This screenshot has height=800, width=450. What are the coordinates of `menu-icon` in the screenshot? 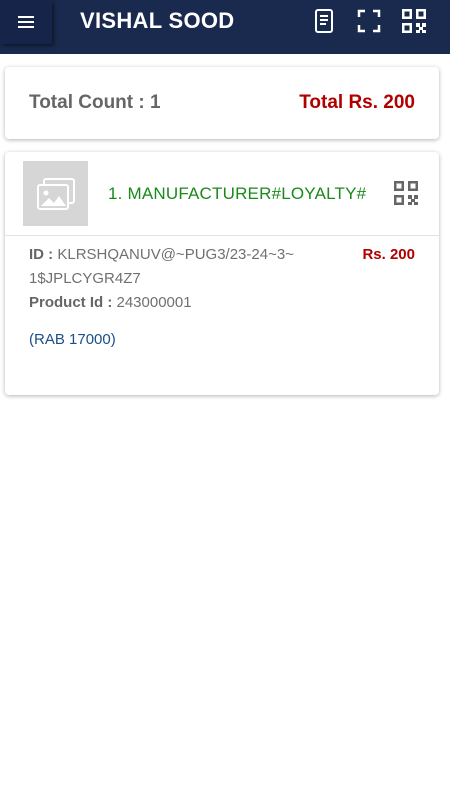 It's located at (26, 22).